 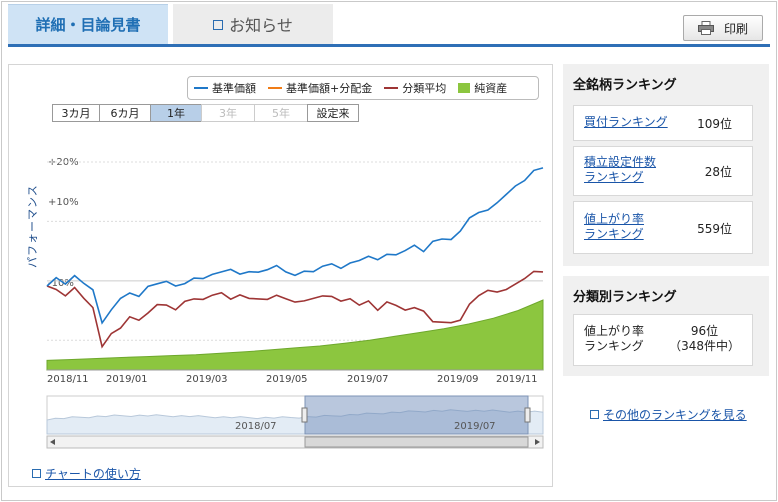 I want to click on chart-help-label: チャートの使い方, so click(x=93, y=474).